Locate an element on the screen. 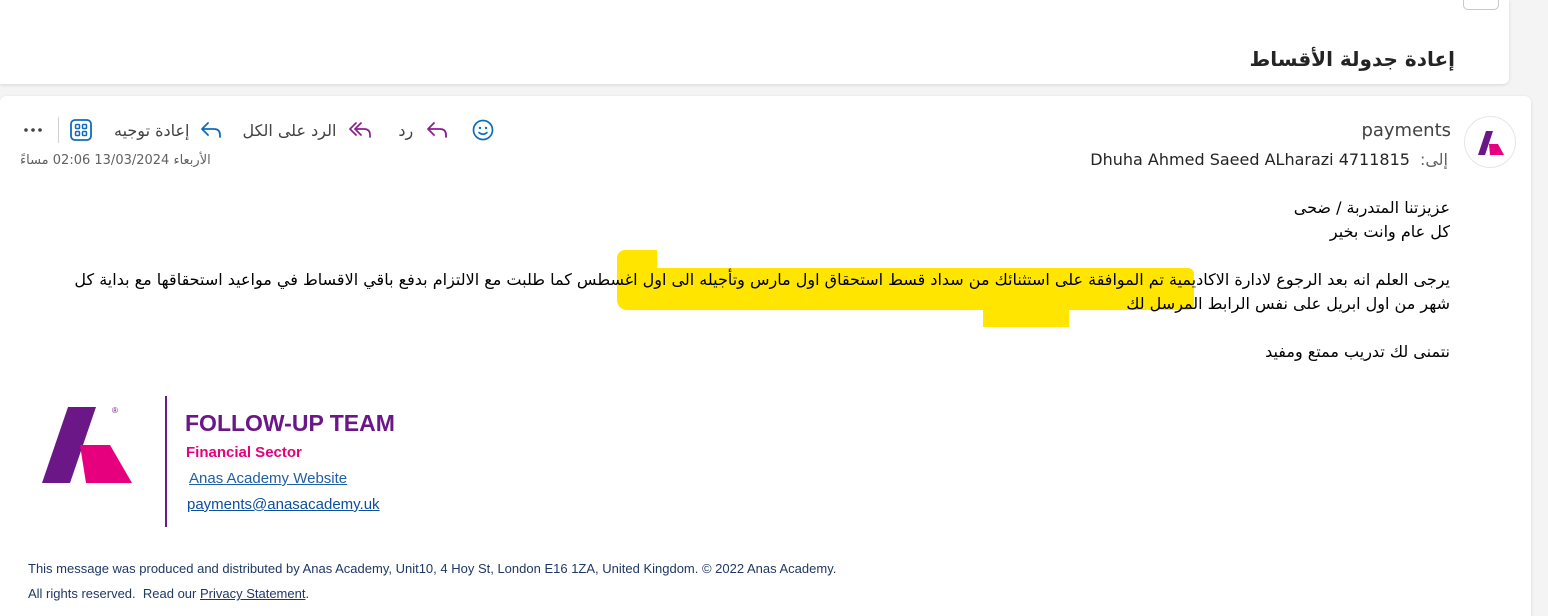 The image size is (1548, 616). reply-all-label: الرد على الكل is located at coordinates (289, 130).